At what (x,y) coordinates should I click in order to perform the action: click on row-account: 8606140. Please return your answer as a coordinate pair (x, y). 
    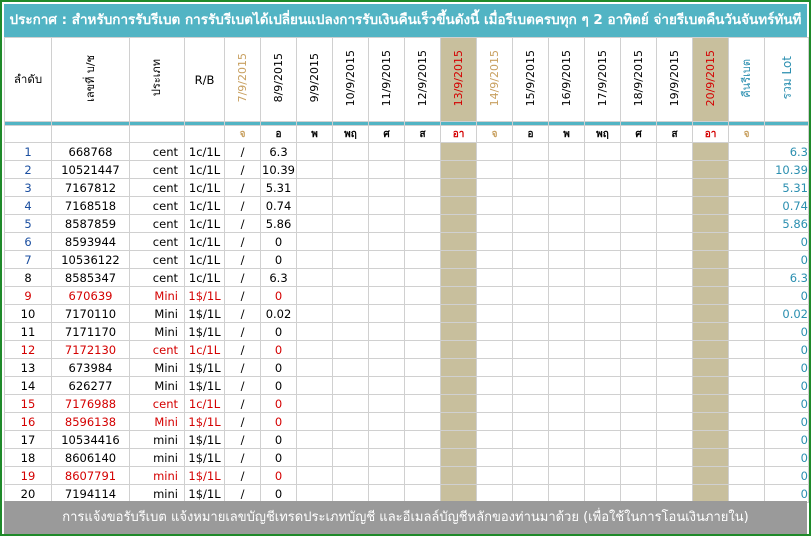
    Looking at the image, I should click on (90, 457).